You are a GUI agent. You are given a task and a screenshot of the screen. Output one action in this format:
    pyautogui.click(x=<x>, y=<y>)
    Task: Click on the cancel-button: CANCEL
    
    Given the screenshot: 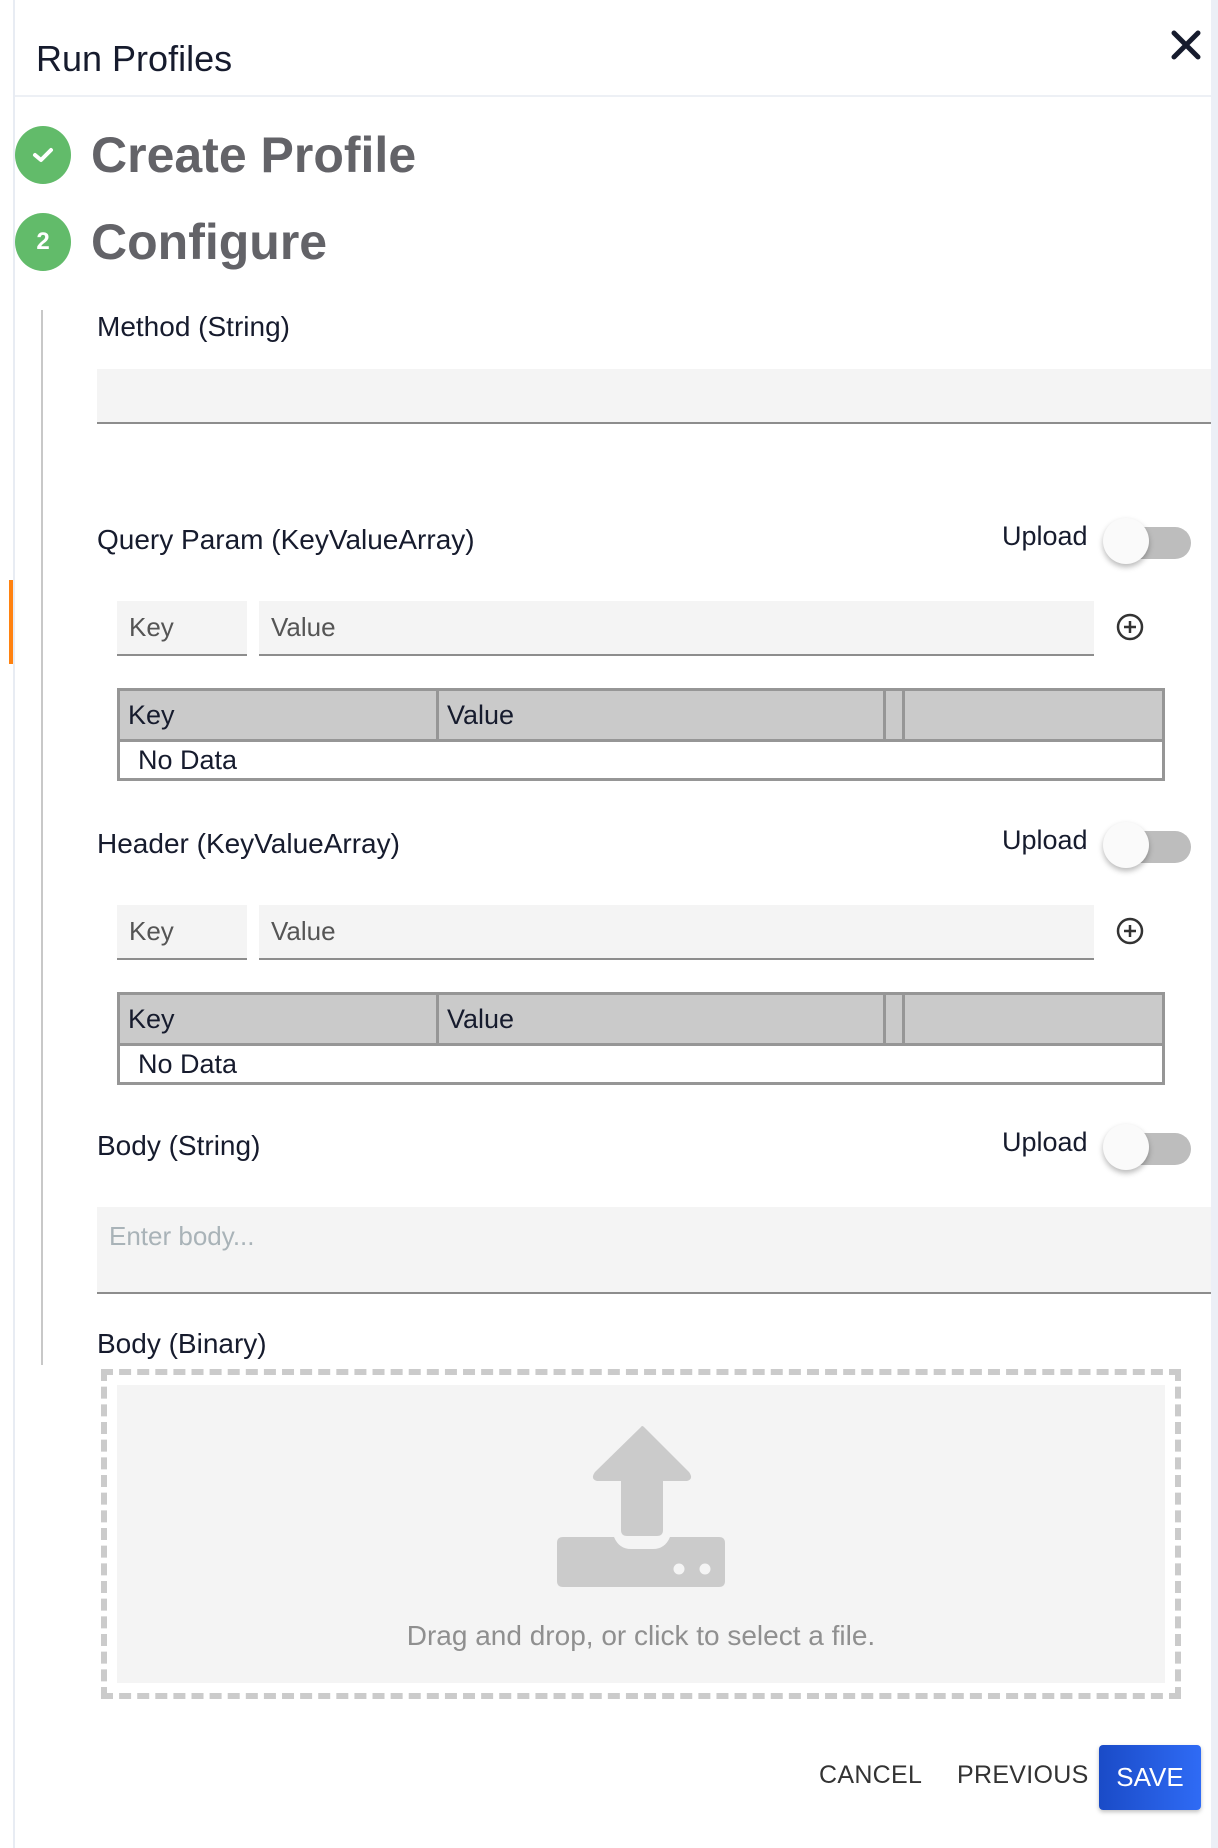 What is the action you would take?
    pyautogui.click(x=870, y=1775)
    